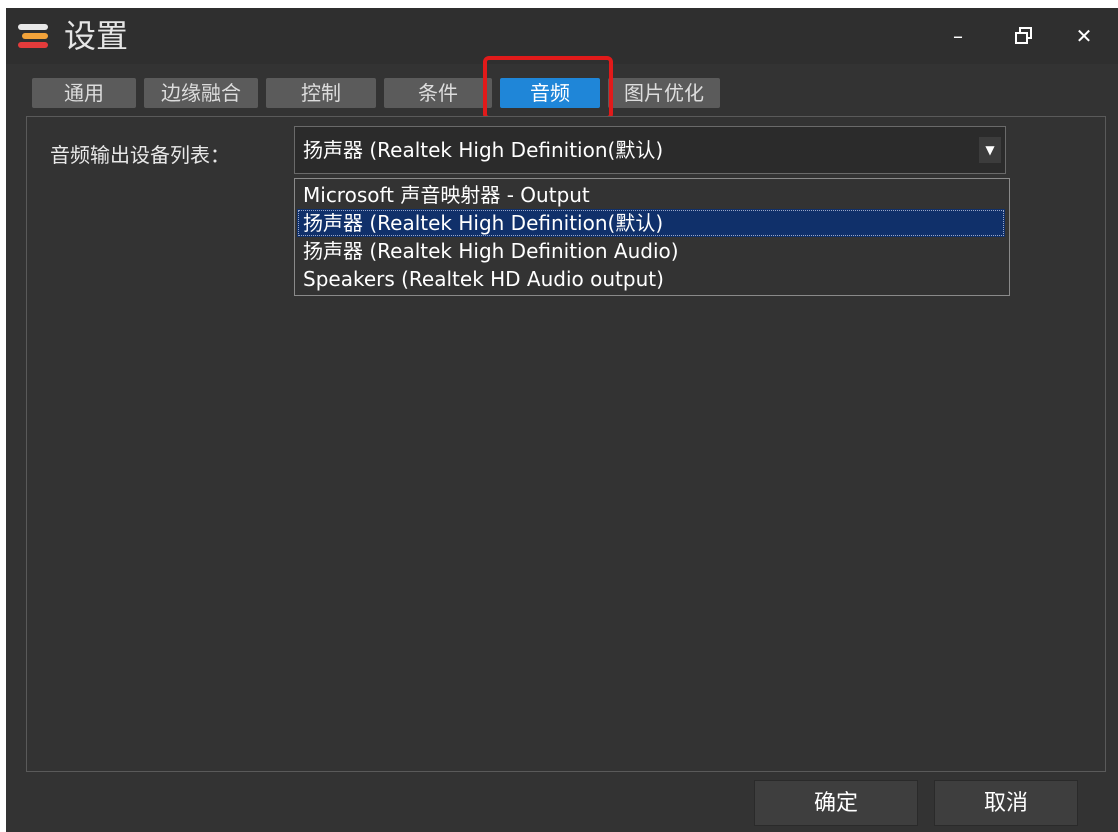  I want to click on audio-device-label: 音频输出设备列表：, so click(140, 155).